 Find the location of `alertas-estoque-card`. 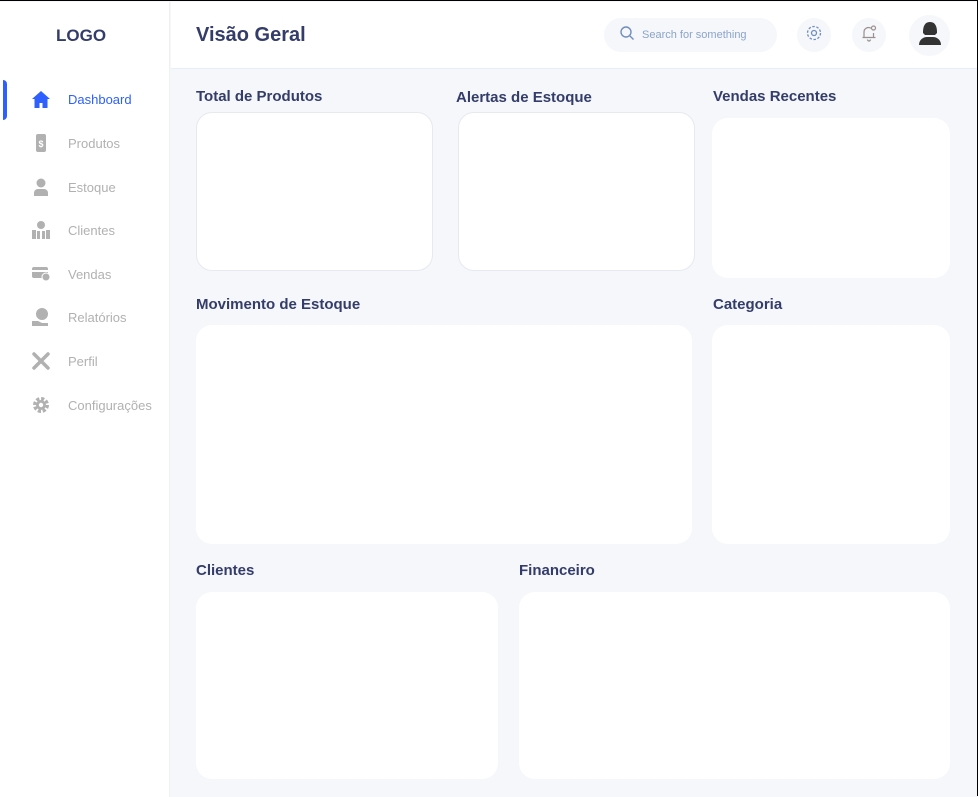

alertas-estoque-card is located at coordinates (576, 191).